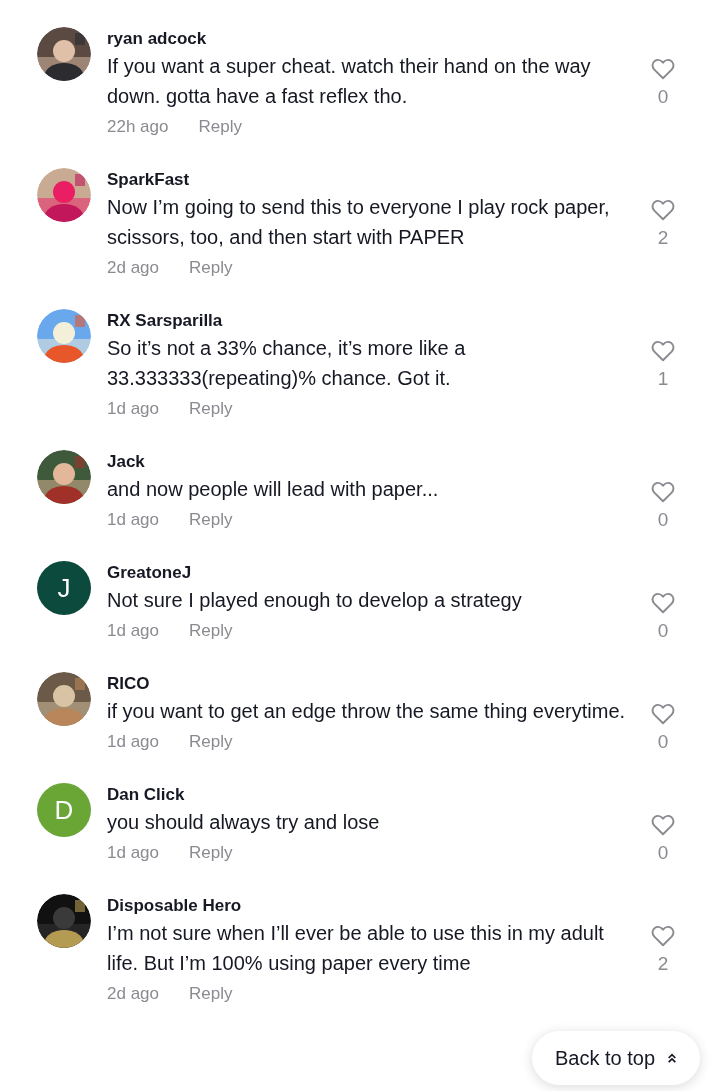  I want to click on avatar: J, so click(64, 588).